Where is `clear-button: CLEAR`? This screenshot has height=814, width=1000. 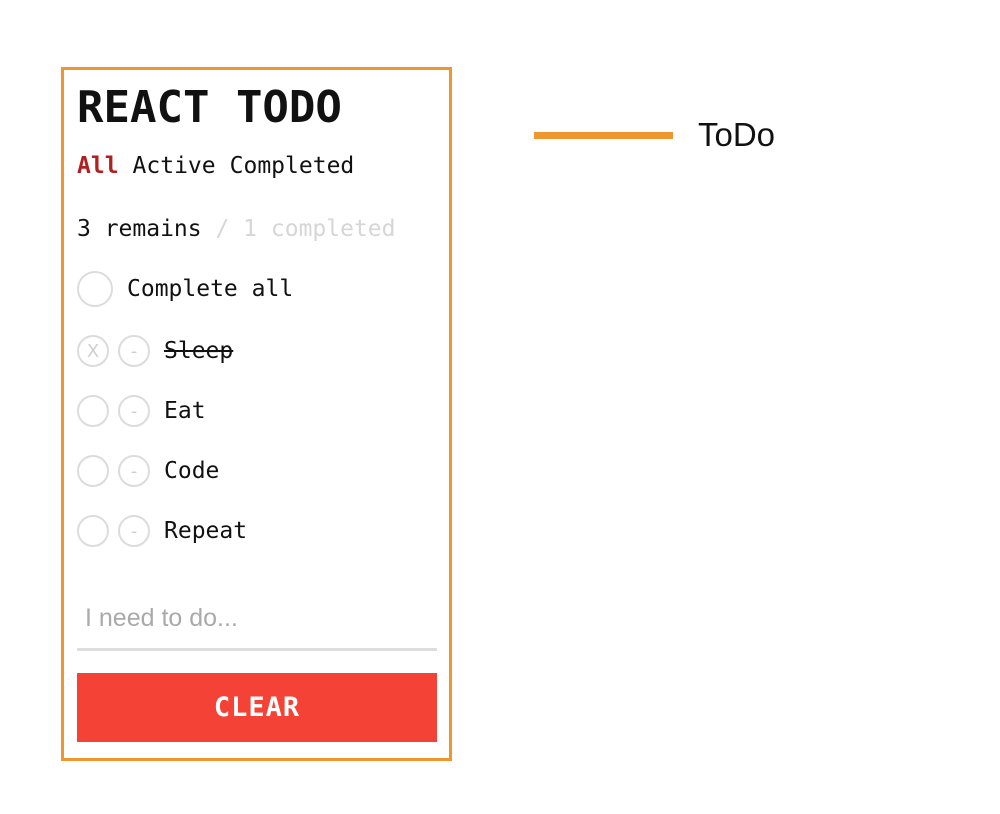
clear-button: CLEAR is located at coordinates (257, 707).